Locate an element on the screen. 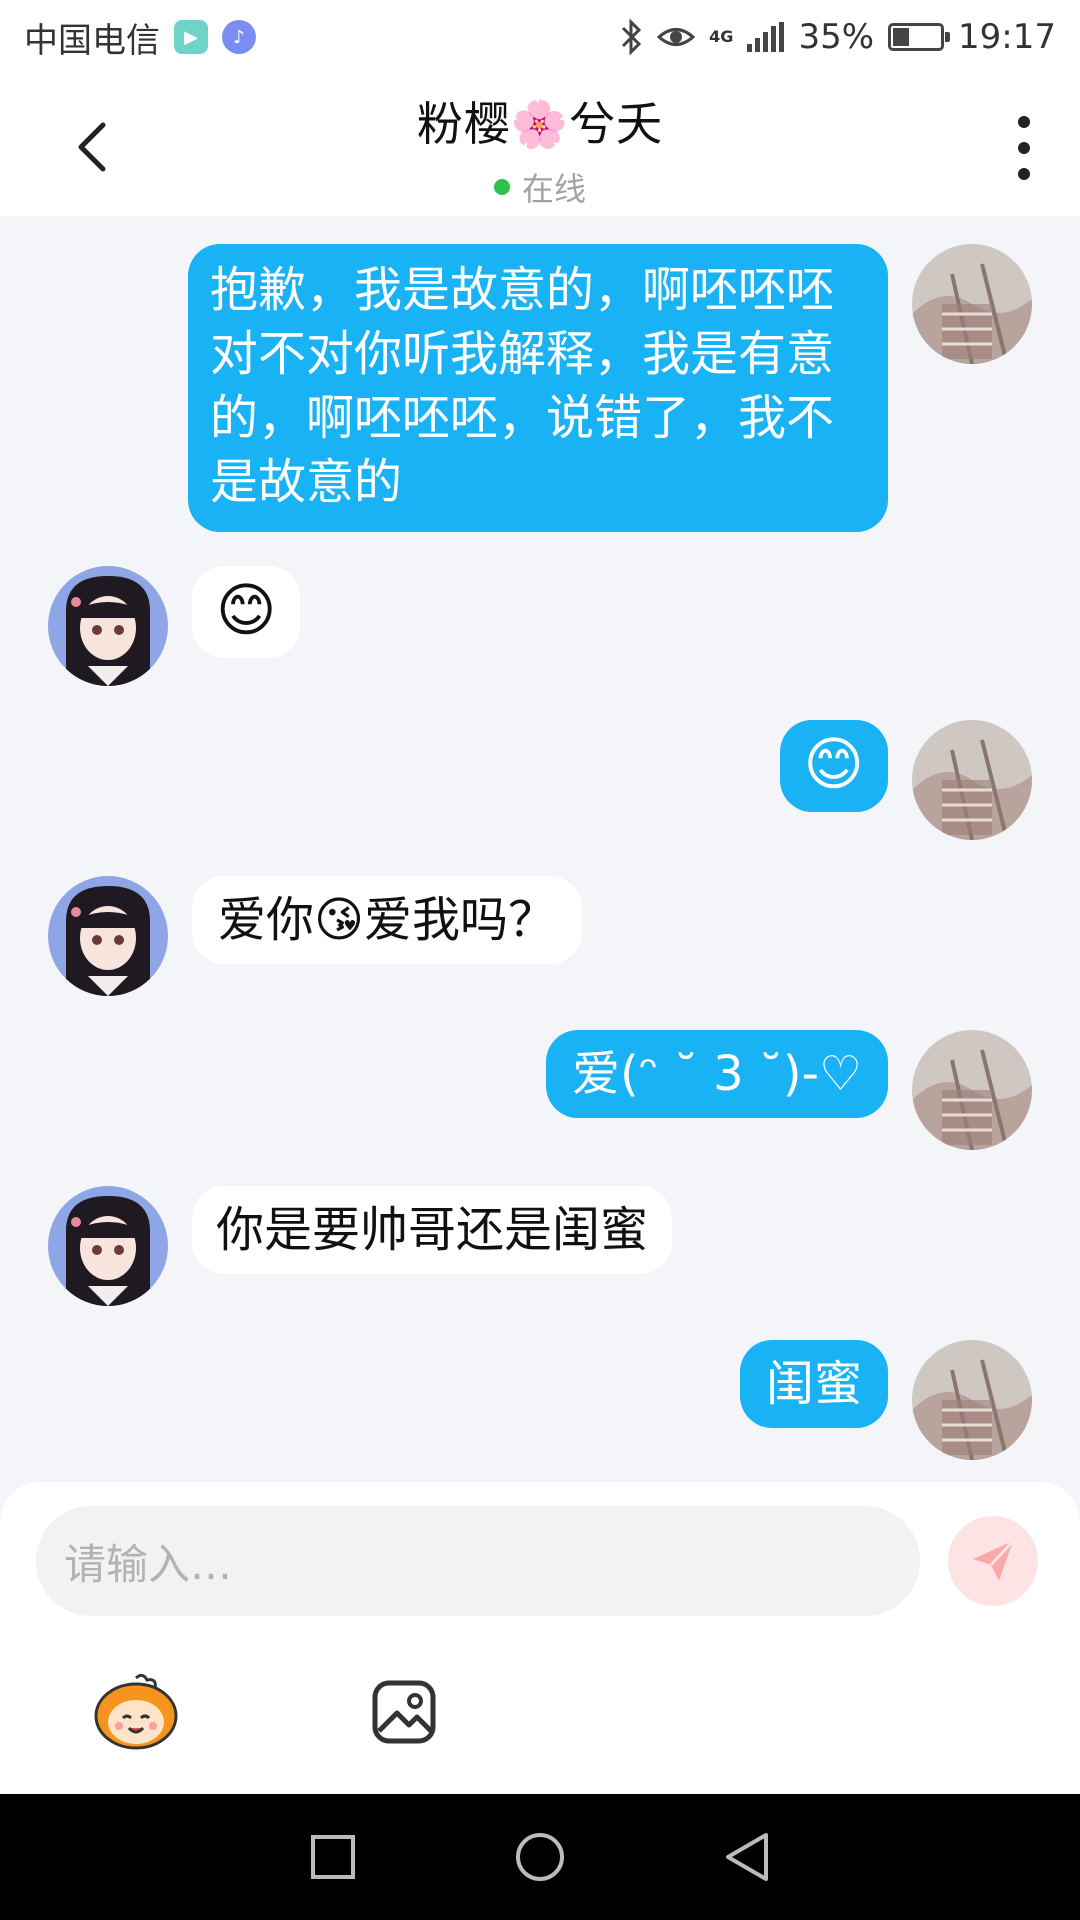 The width and height of the screenshot is (1080, 1920). message-text: 你是要帅哥还是闺蜜 is located at coordinates (432, 1230).